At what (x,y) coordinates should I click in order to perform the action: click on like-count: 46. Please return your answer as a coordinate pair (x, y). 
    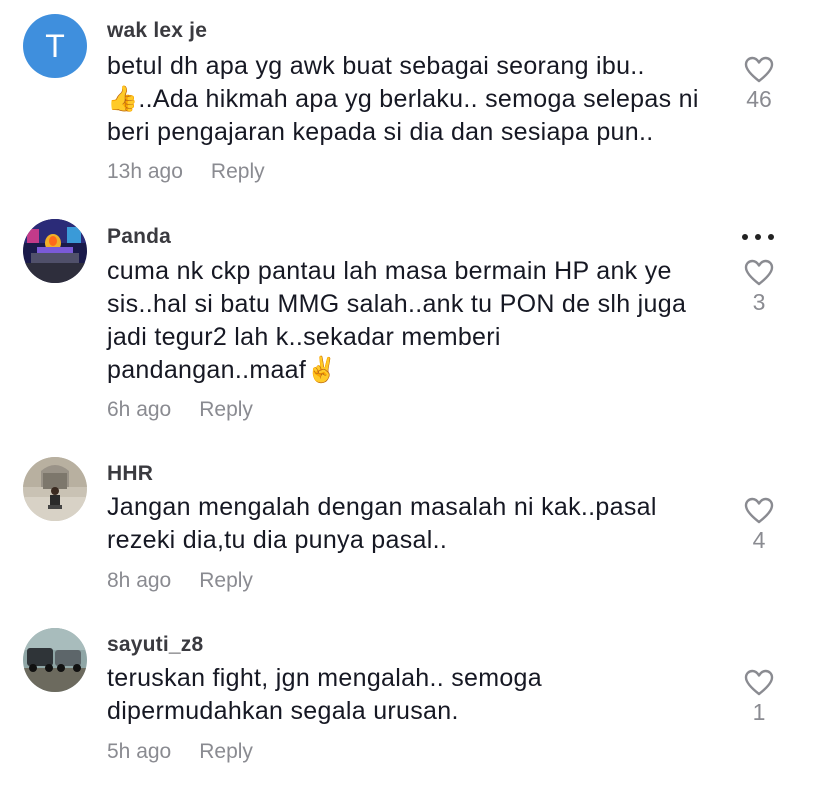
    Looking at the image, I should click on (759, 99).